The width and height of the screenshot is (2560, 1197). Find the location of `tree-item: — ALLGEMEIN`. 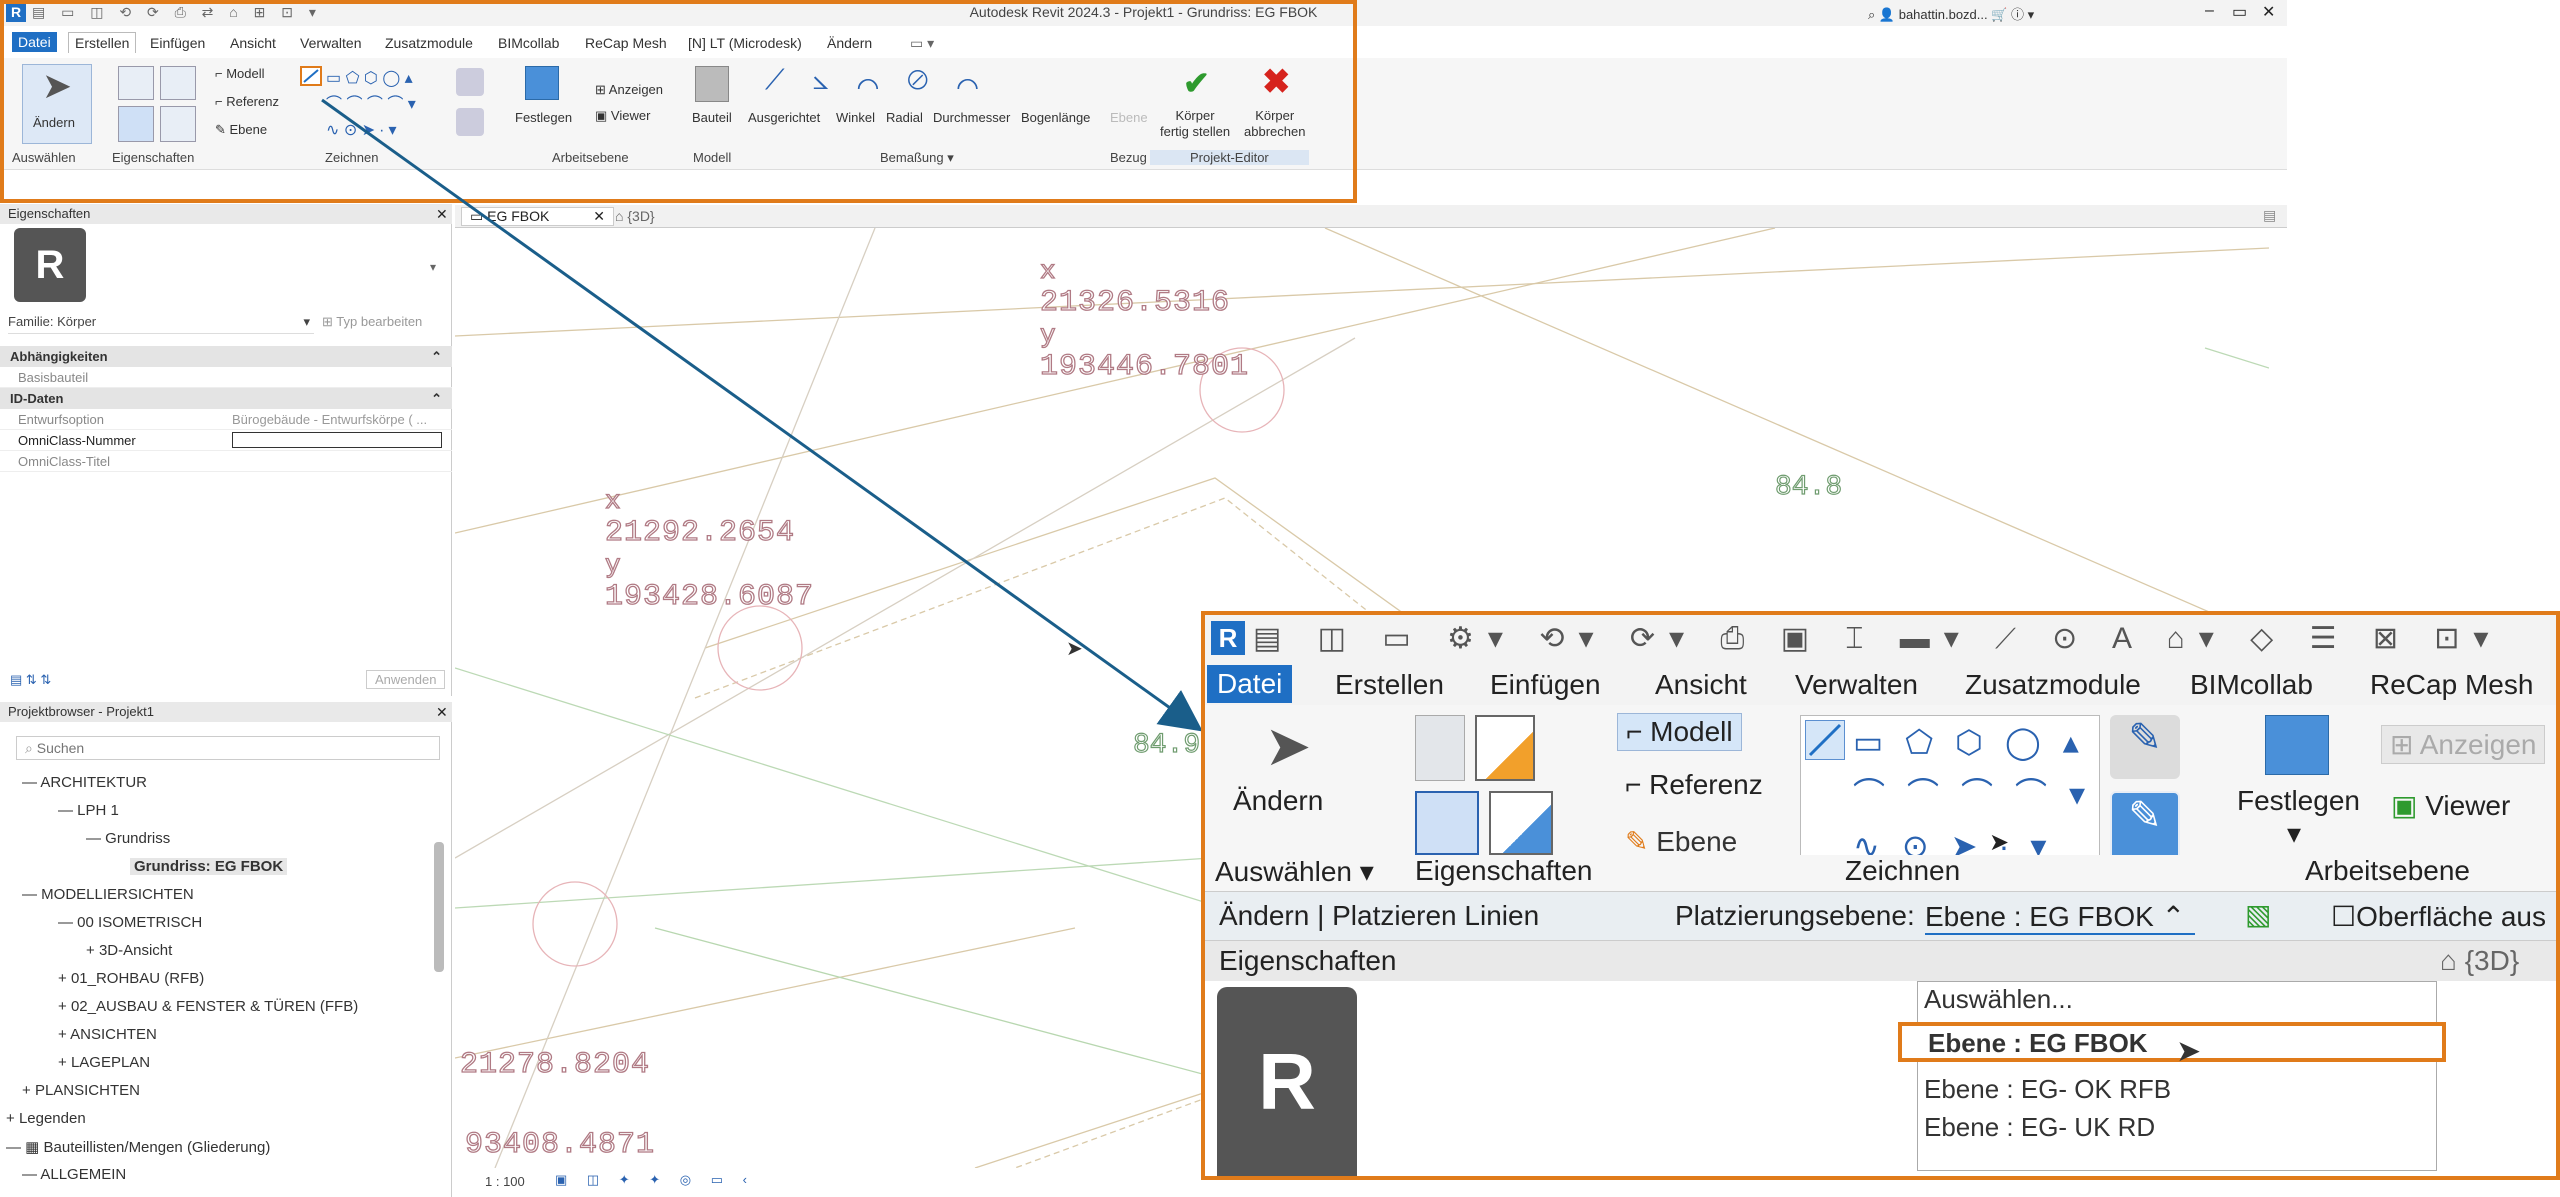

tree-item: — ALLGEMEIN is located at coordinates (74, 1174).